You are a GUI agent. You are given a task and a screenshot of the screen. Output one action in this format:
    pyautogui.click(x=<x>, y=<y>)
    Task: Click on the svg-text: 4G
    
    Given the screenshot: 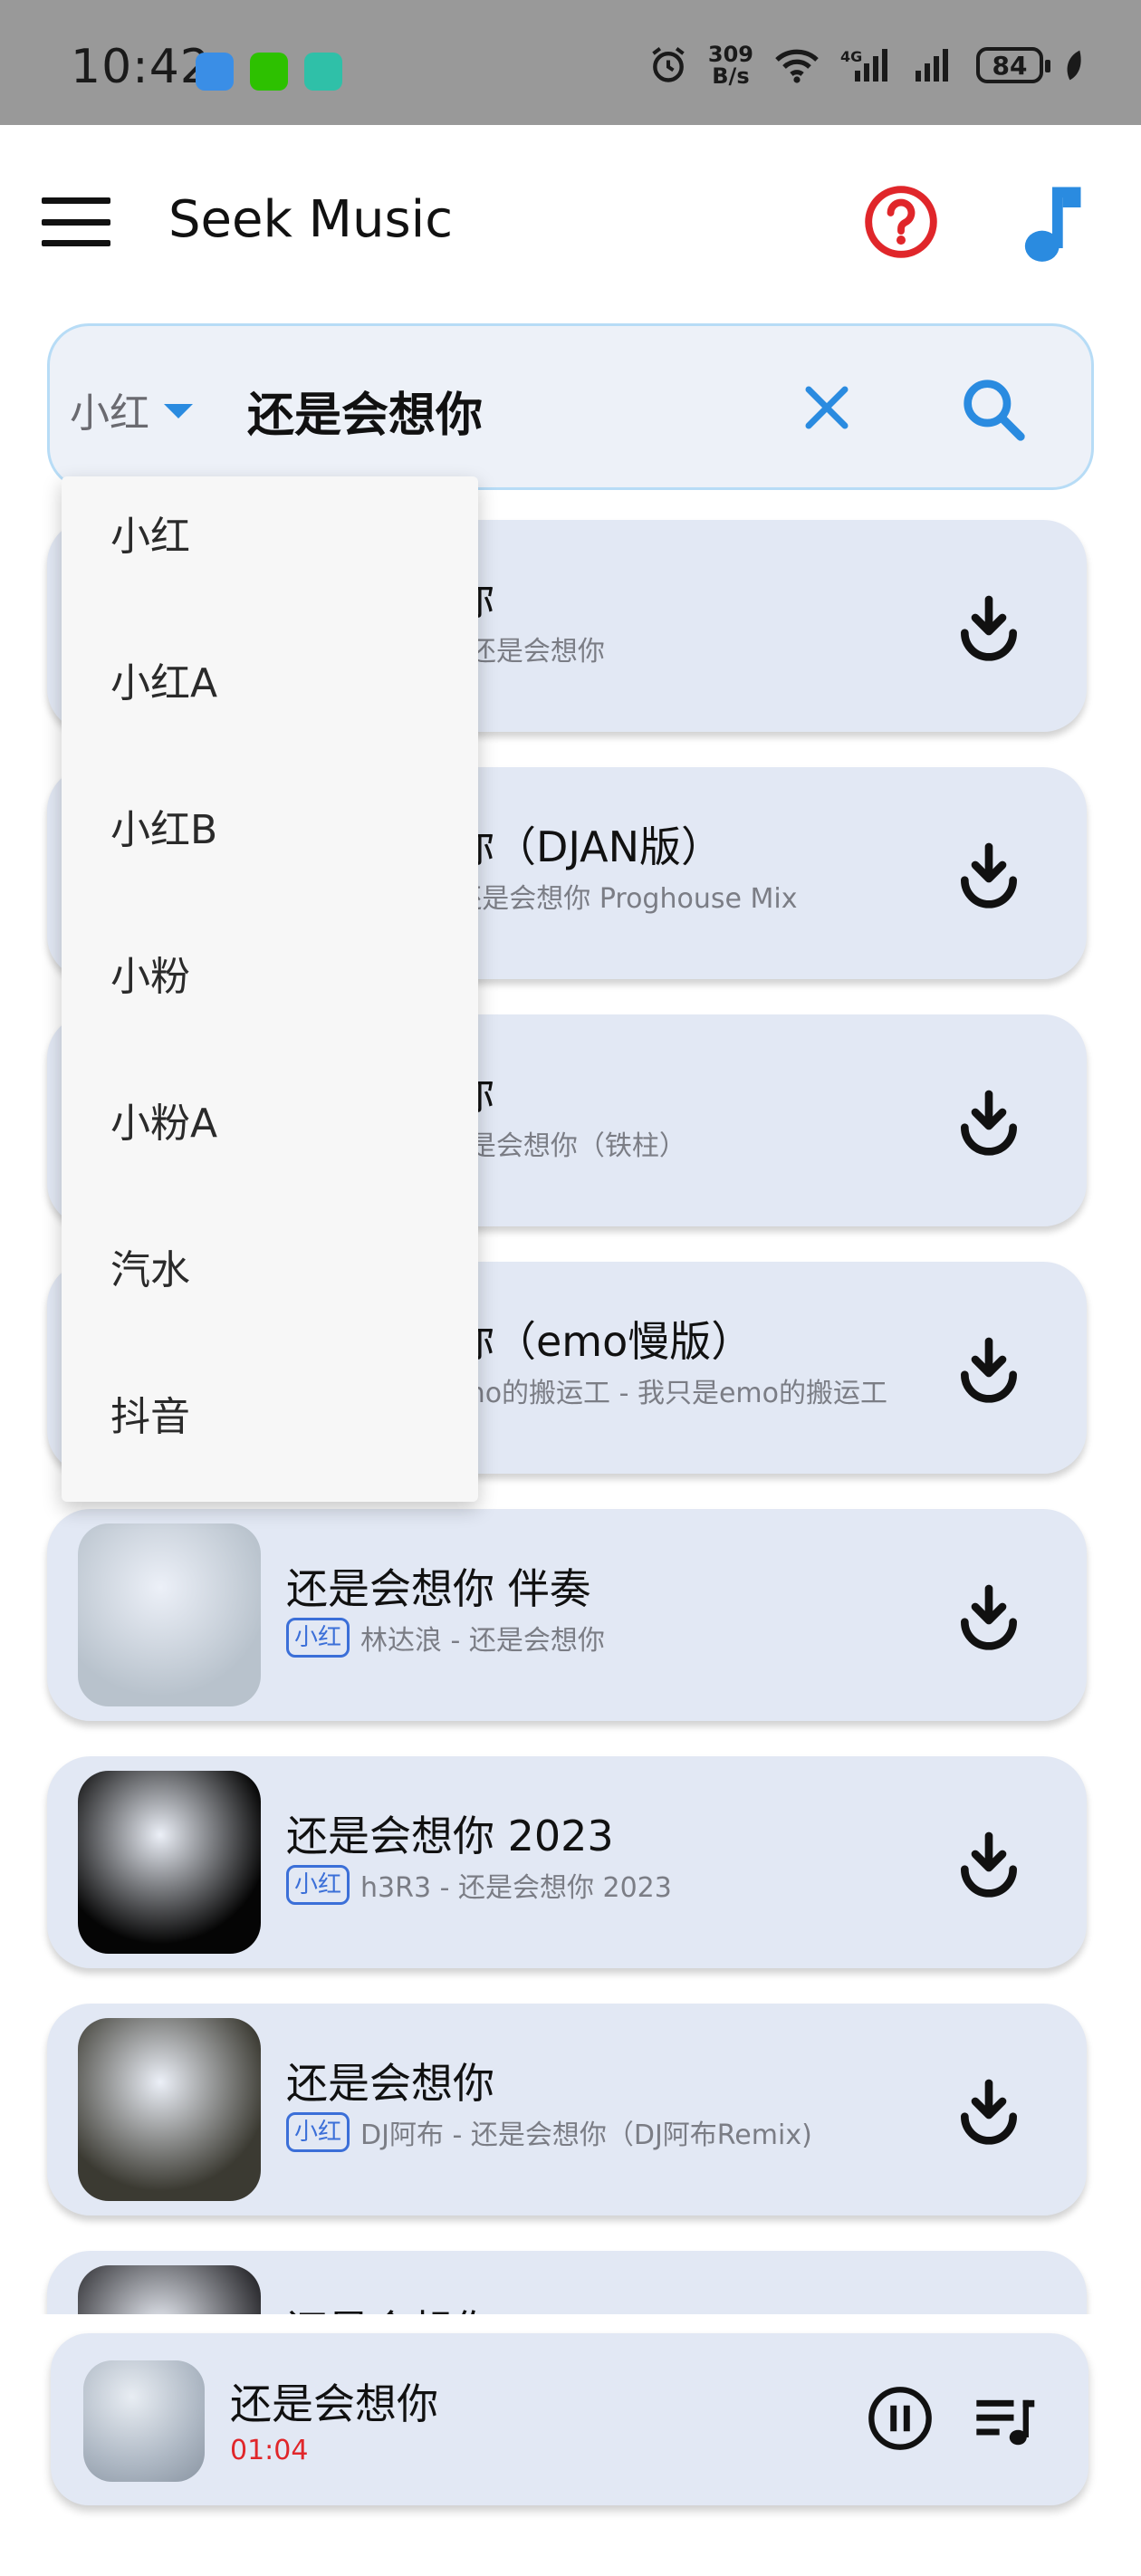 What is the action you would take?
    pyautogui.click(x=851, y=56)
    